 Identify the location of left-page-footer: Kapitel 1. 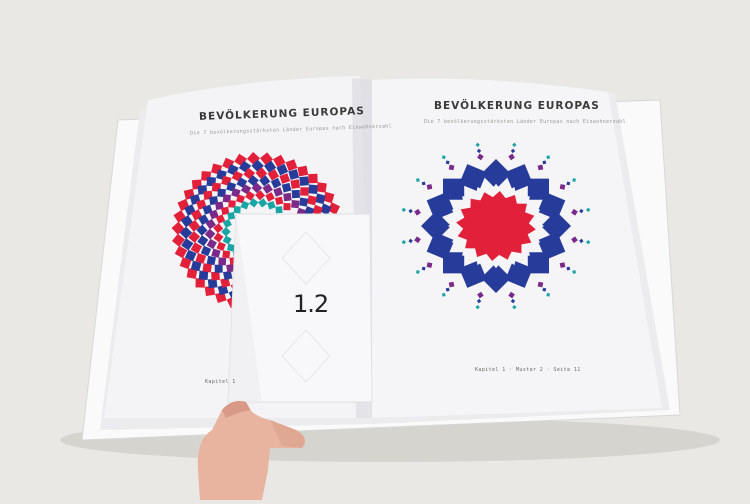
(220, 382).